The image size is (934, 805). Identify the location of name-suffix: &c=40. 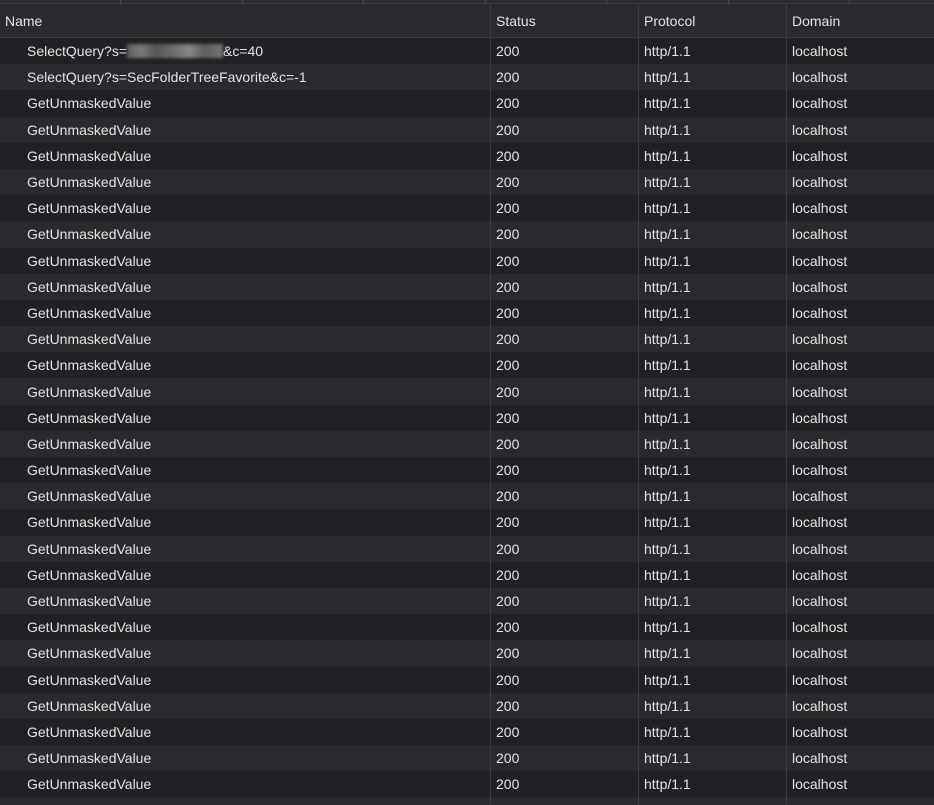
(243, 51).